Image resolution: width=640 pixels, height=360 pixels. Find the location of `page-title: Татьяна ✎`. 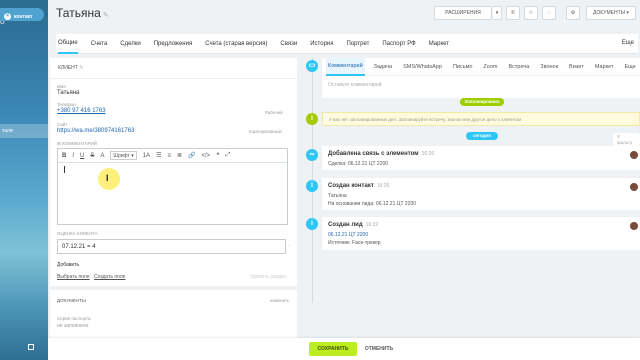

page-title: Татьяна ✎ is located at coordinates (82, 13).